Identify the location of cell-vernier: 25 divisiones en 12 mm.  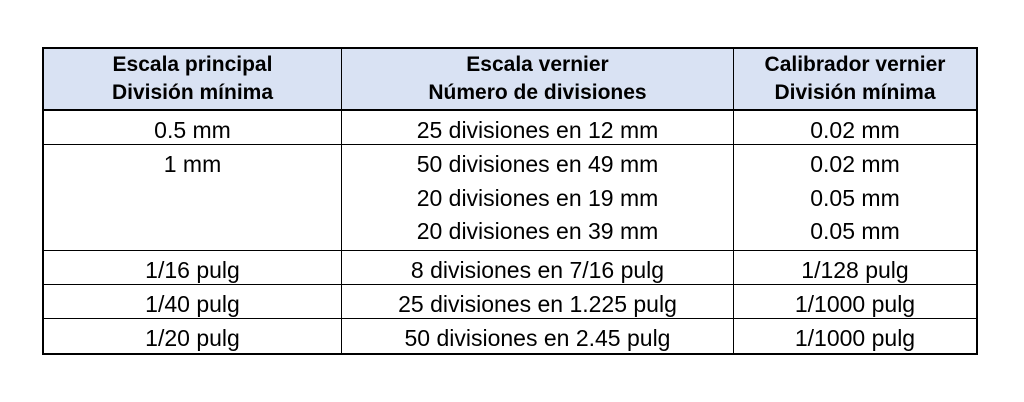
(538, 127).